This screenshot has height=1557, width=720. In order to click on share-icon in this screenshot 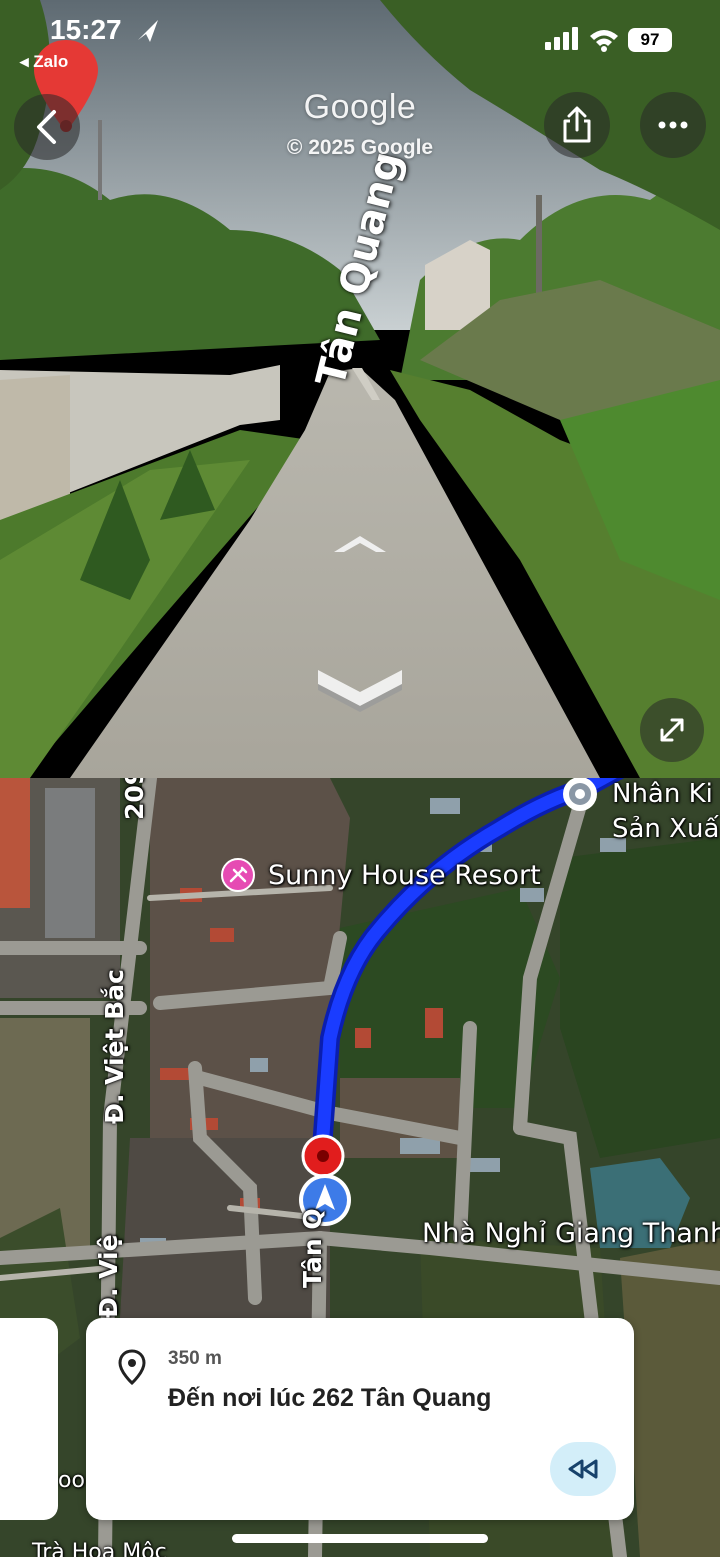, I will do `click(577, 124)`.